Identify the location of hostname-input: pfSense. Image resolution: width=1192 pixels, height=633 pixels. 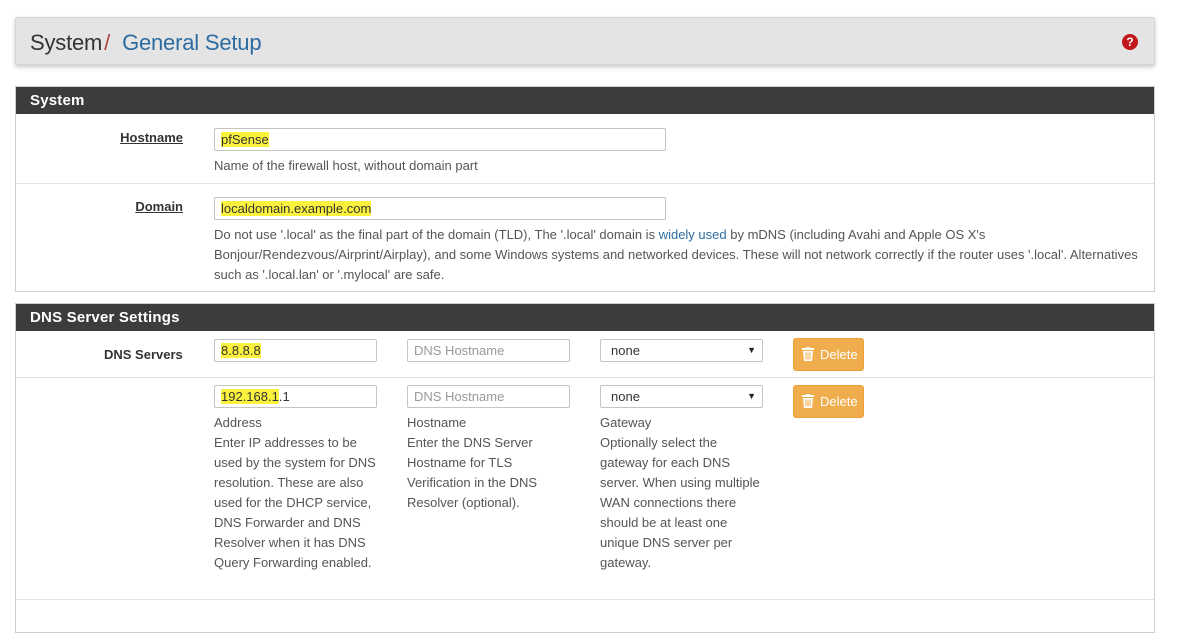
(440, 139).